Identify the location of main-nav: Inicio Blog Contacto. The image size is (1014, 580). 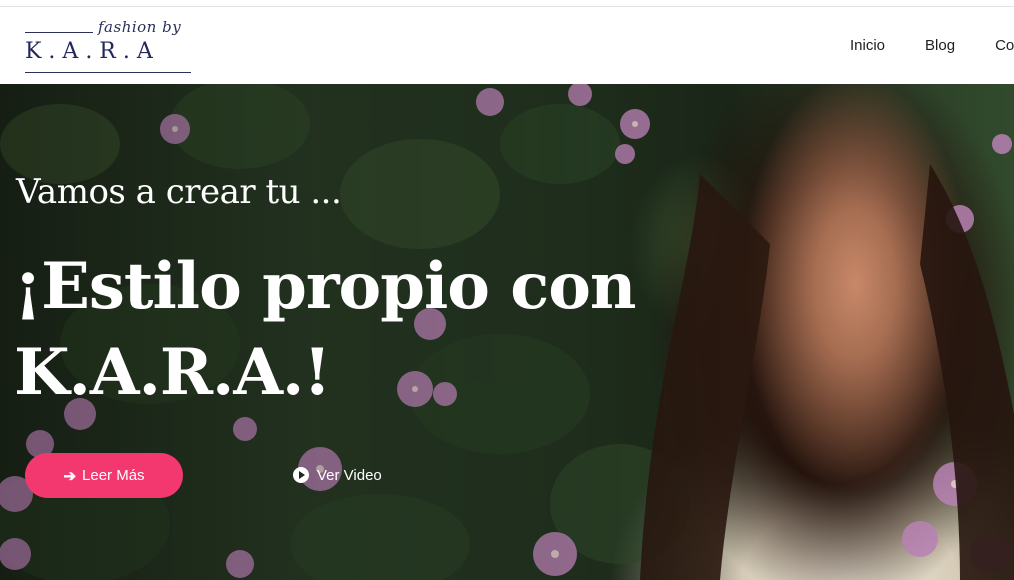
(932, 45).